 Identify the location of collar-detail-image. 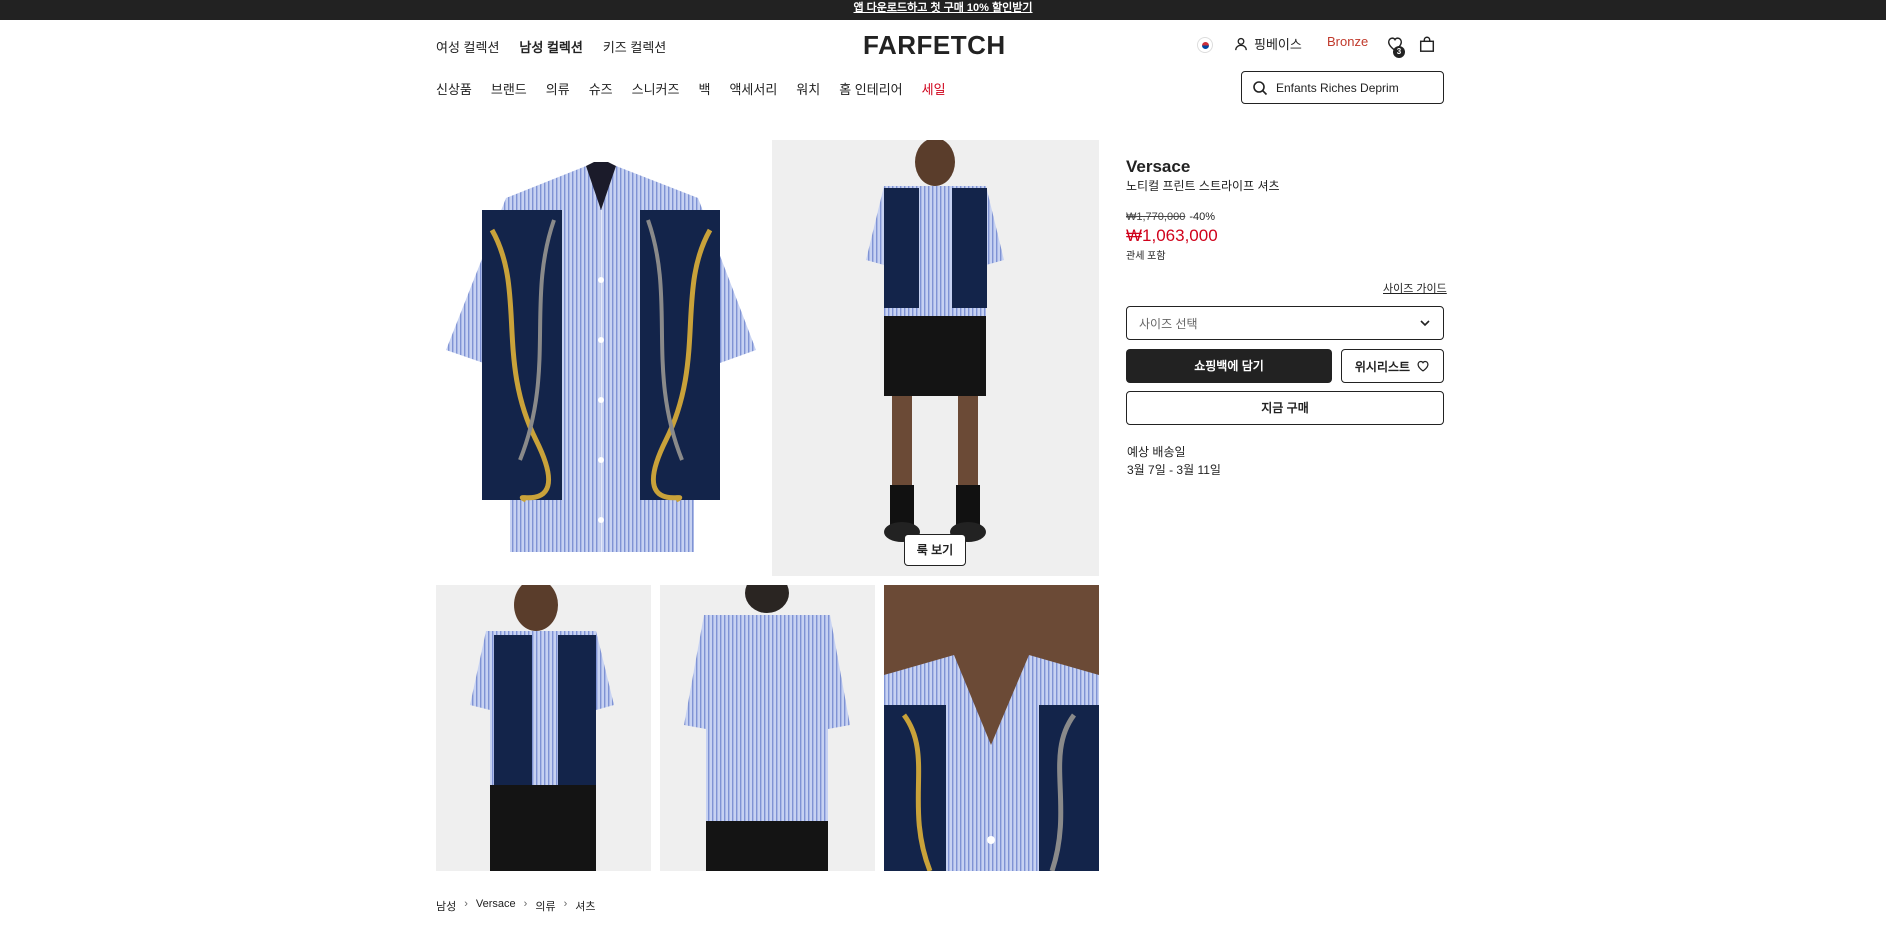
(991, 728).